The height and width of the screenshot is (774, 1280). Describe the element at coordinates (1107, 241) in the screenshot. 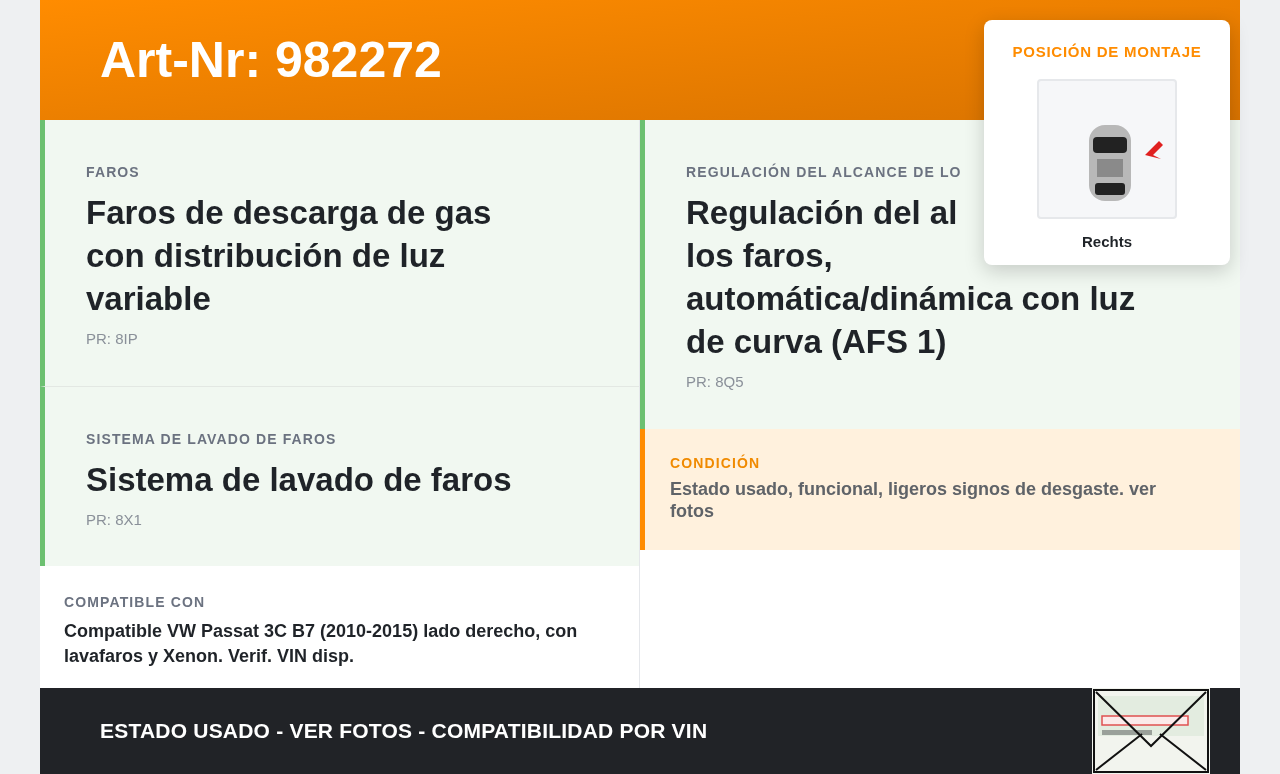

I see `mounting-side: Rechts` at that location.